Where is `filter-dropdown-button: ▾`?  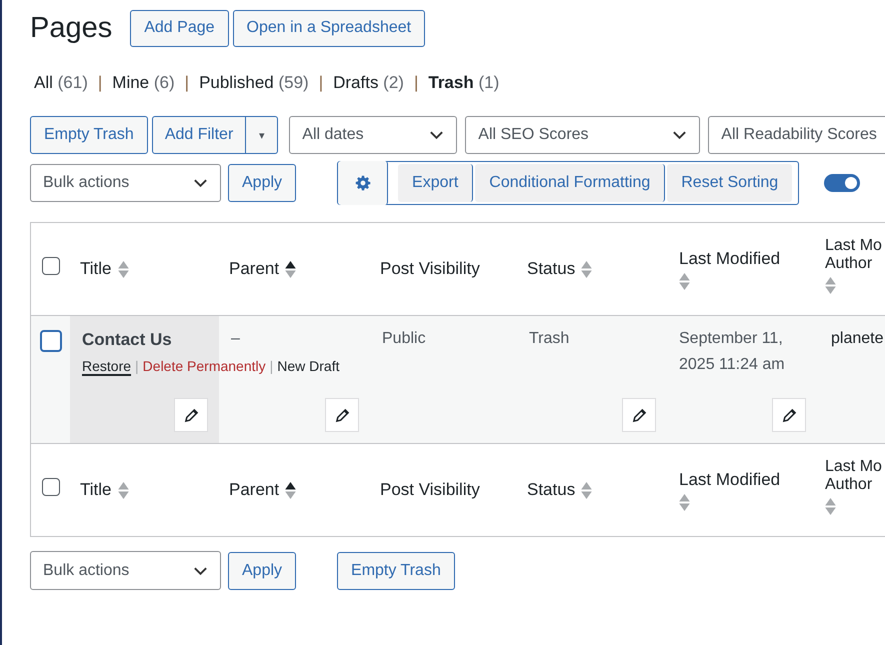
filter-dropdown-button: ▾ is located at coordinates (262, 135).